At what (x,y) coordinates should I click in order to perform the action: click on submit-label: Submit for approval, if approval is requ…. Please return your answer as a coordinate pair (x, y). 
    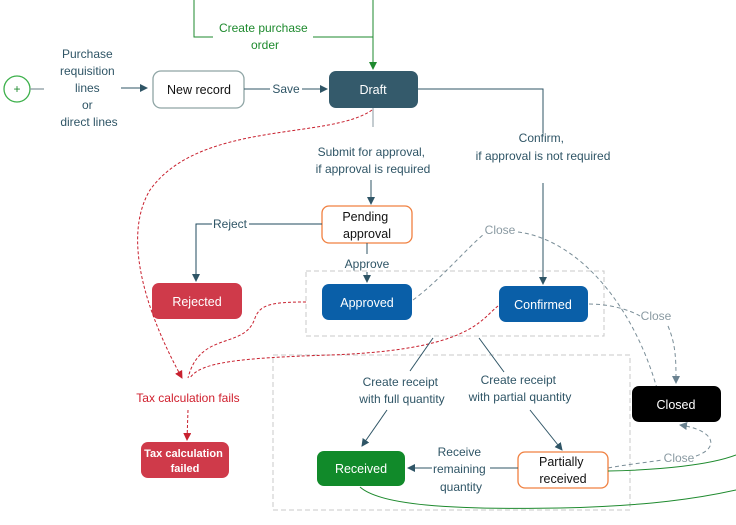
    Looking at the image, I should click on (373, 160).